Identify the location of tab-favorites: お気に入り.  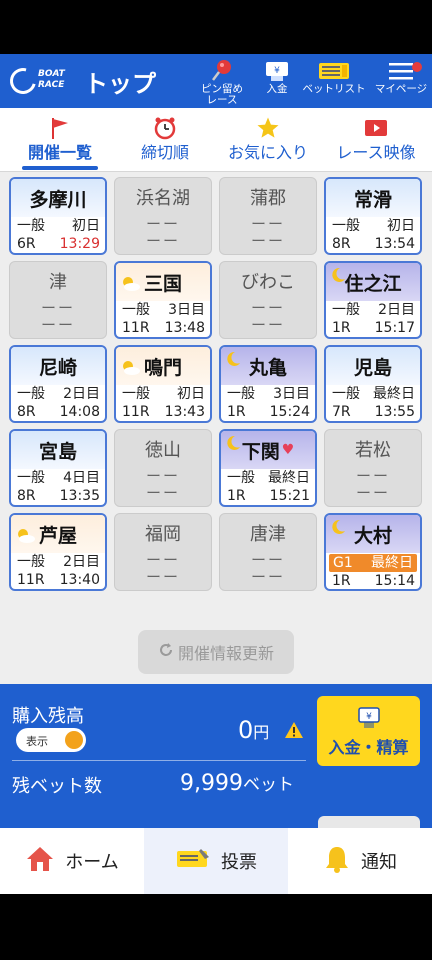
(268, 143).